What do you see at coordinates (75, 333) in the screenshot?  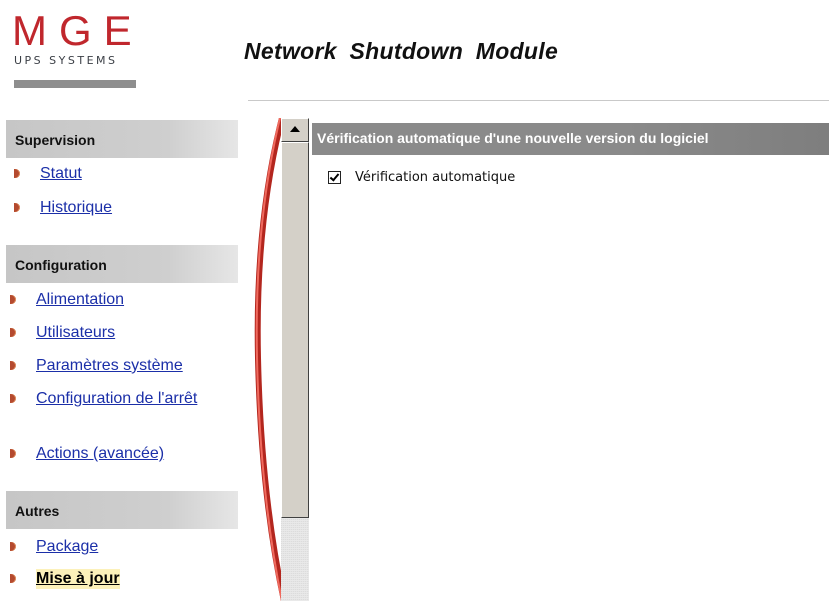 I see `nav-link-utilisateurs: Utilisateurs` at bounding box center [75, 333].